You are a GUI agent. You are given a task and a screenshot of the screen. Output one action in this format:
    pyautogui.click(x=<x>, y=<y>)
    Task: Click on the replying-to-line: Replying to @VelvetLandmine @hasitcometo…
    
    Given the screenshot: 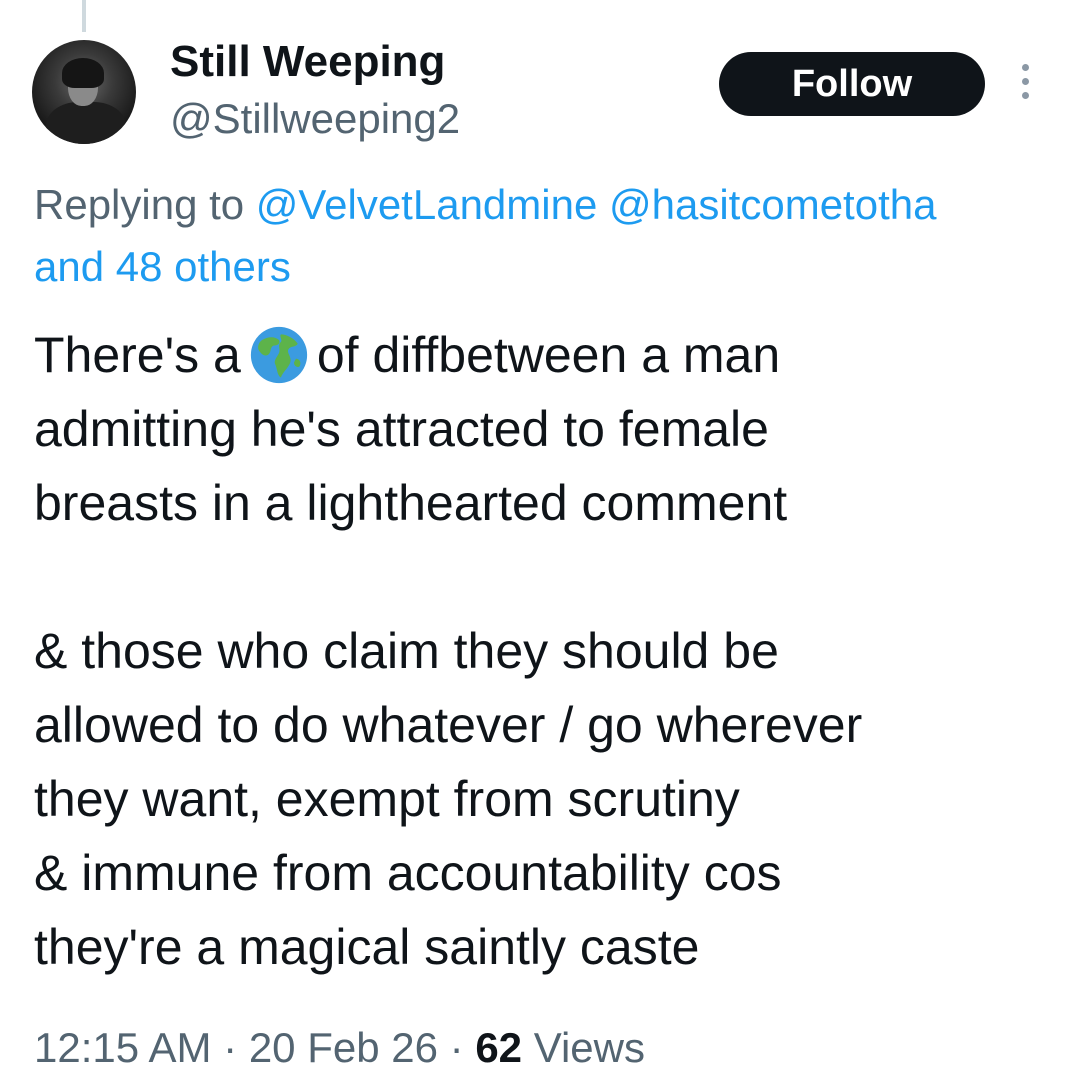 What is the action you would take?
    pyautogui.click(x=557, y=205)
    